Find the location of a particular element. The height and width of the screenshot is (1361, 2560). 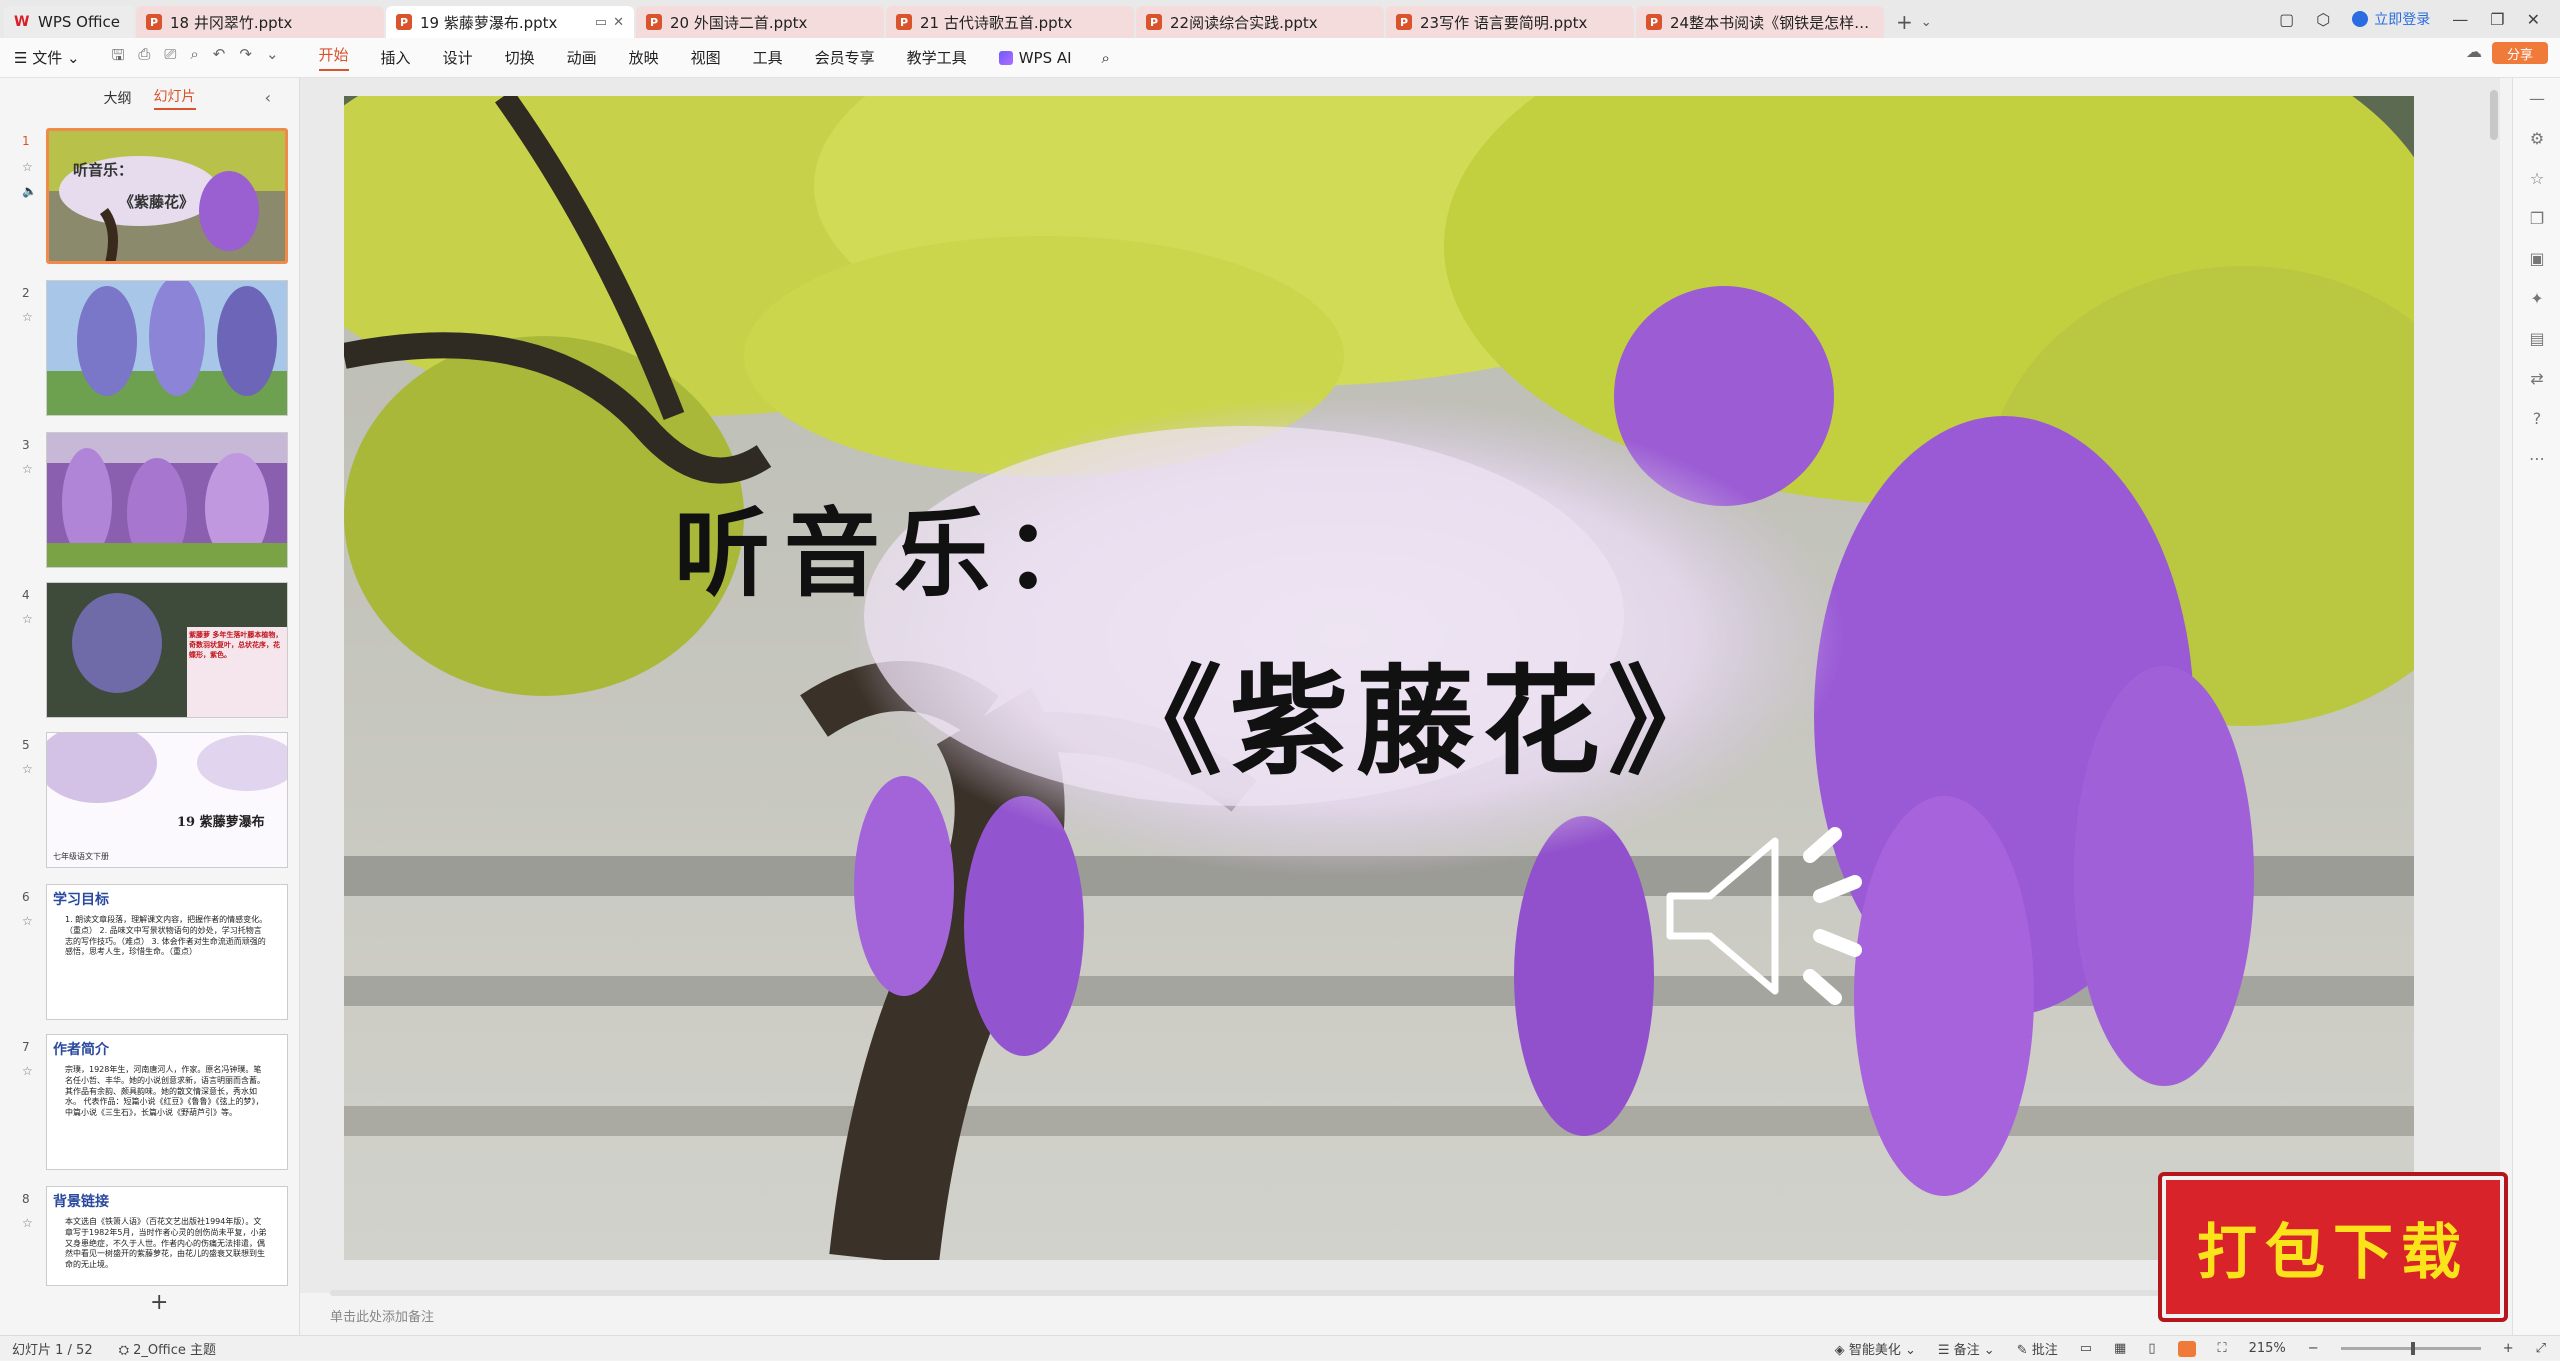

menu-item-insert: 插入 is located at coordinates (396, 57).